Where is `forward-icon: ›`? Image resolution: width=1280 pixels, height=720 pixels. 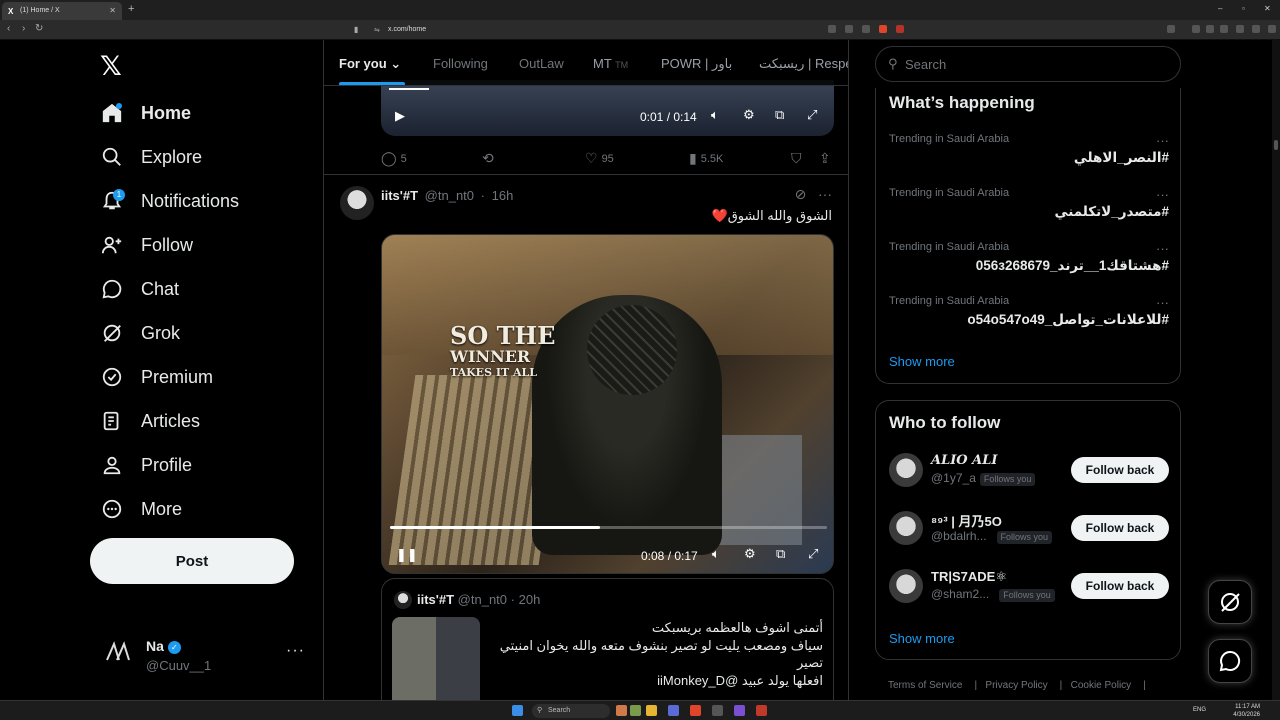
forward-icon: › is located at coordinates (23, 28).